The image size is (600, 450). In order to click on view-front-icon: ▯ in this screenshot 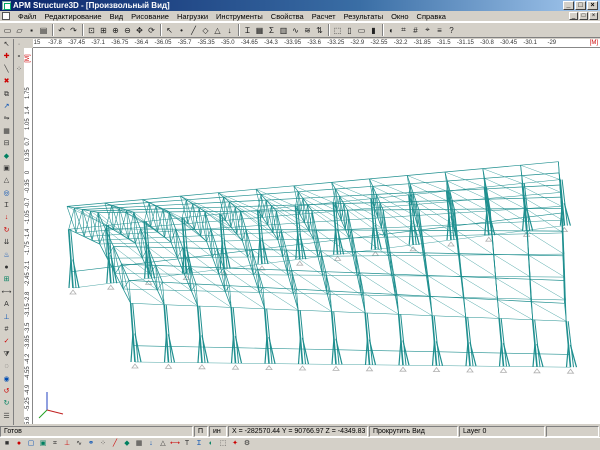, I will do `click(349, 30)`.